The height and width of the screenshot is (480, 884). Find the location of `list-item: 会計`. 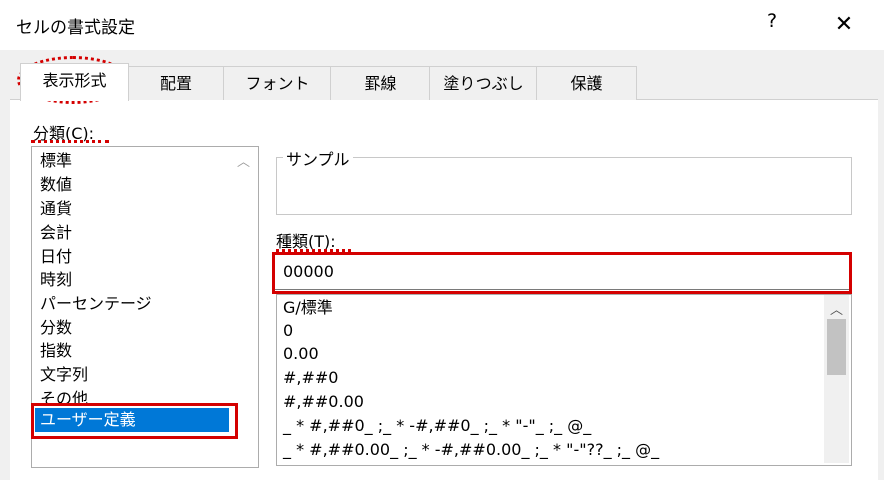

list-item: 会計 is located at coordinates (56, 233).